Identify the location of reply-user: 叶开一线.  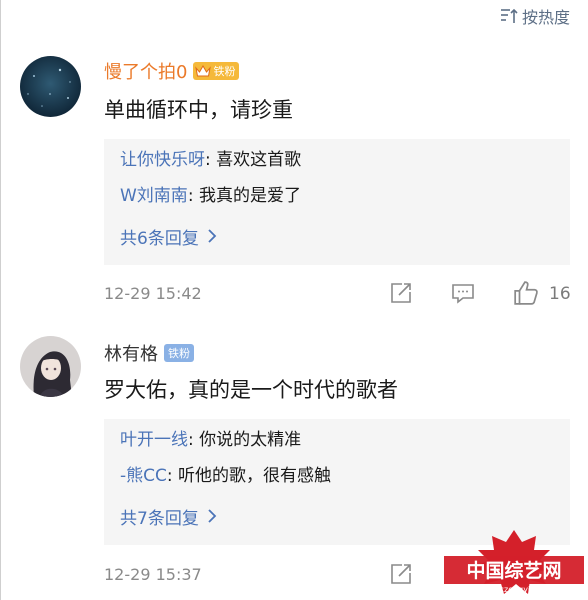
(154, 440).